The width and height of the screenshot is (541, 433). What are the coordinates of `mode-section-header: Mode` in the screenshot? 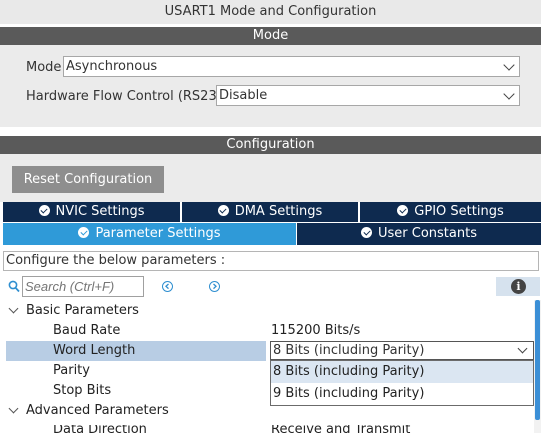 It's located at (270, 36).